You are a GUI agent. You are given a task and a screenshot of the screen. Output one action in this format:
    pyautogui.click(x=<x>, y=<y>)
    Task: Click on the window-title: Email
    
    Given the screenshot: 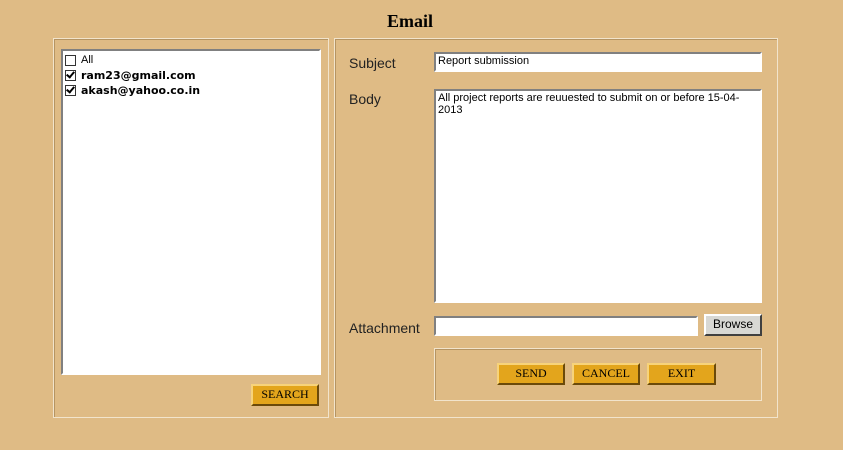 What is the action you would take?
    pyautogui.click(x=409, y=21)
    